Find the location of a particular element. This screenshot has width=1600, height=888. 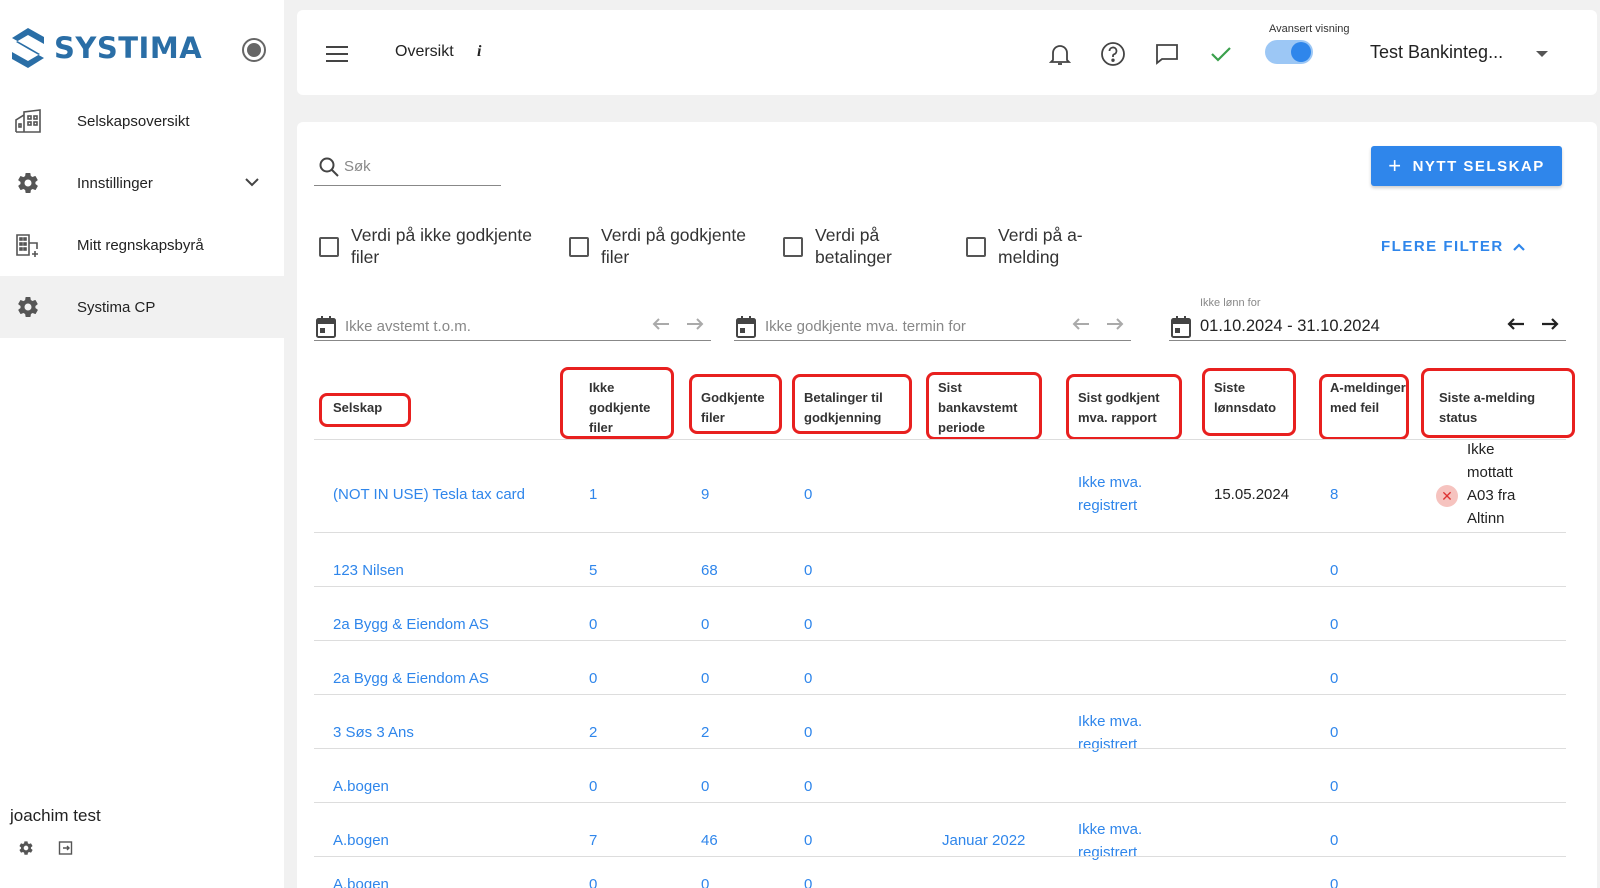

column-header-ikke-godkjente: Ikke godkjente filer is located at coordinates (629, 408).